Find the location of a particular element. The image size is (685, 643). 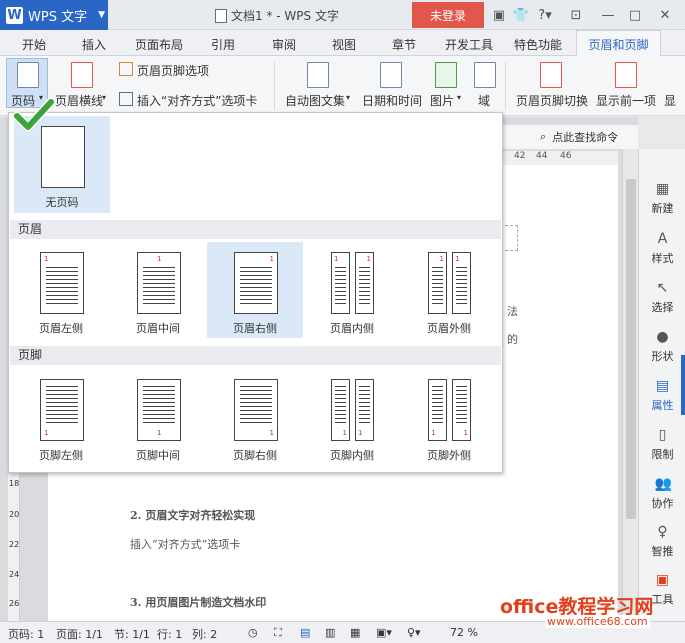

header-right-option: 1 页眉右侧 is located at coordinates (255, 290).